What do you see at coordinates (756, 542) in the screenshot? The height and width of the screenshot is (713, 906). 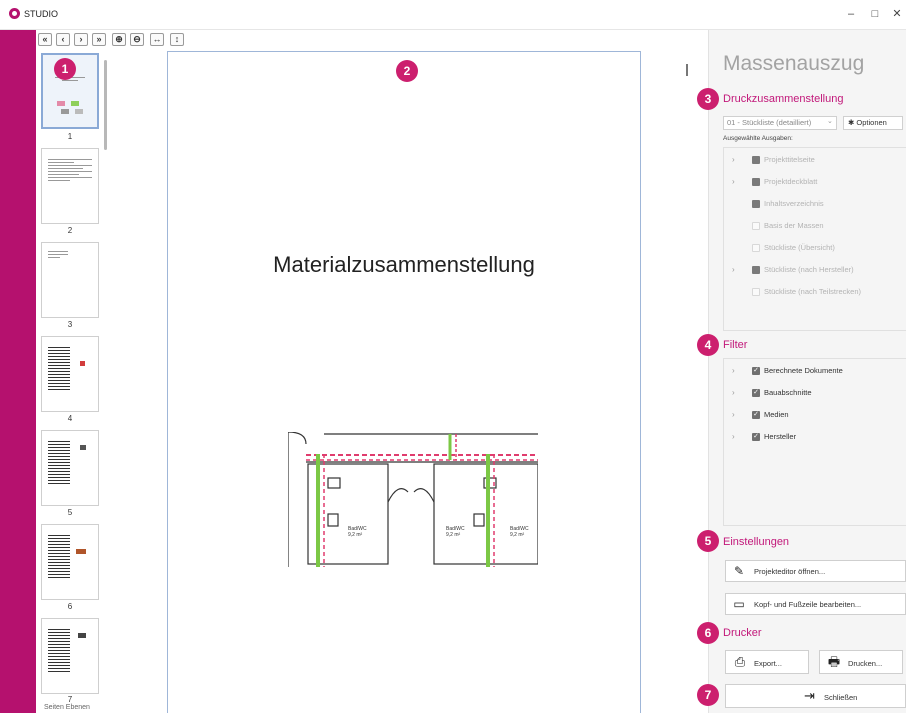 I see `section-heading-settings: Einstellungen` at bounding box center [756, 542].